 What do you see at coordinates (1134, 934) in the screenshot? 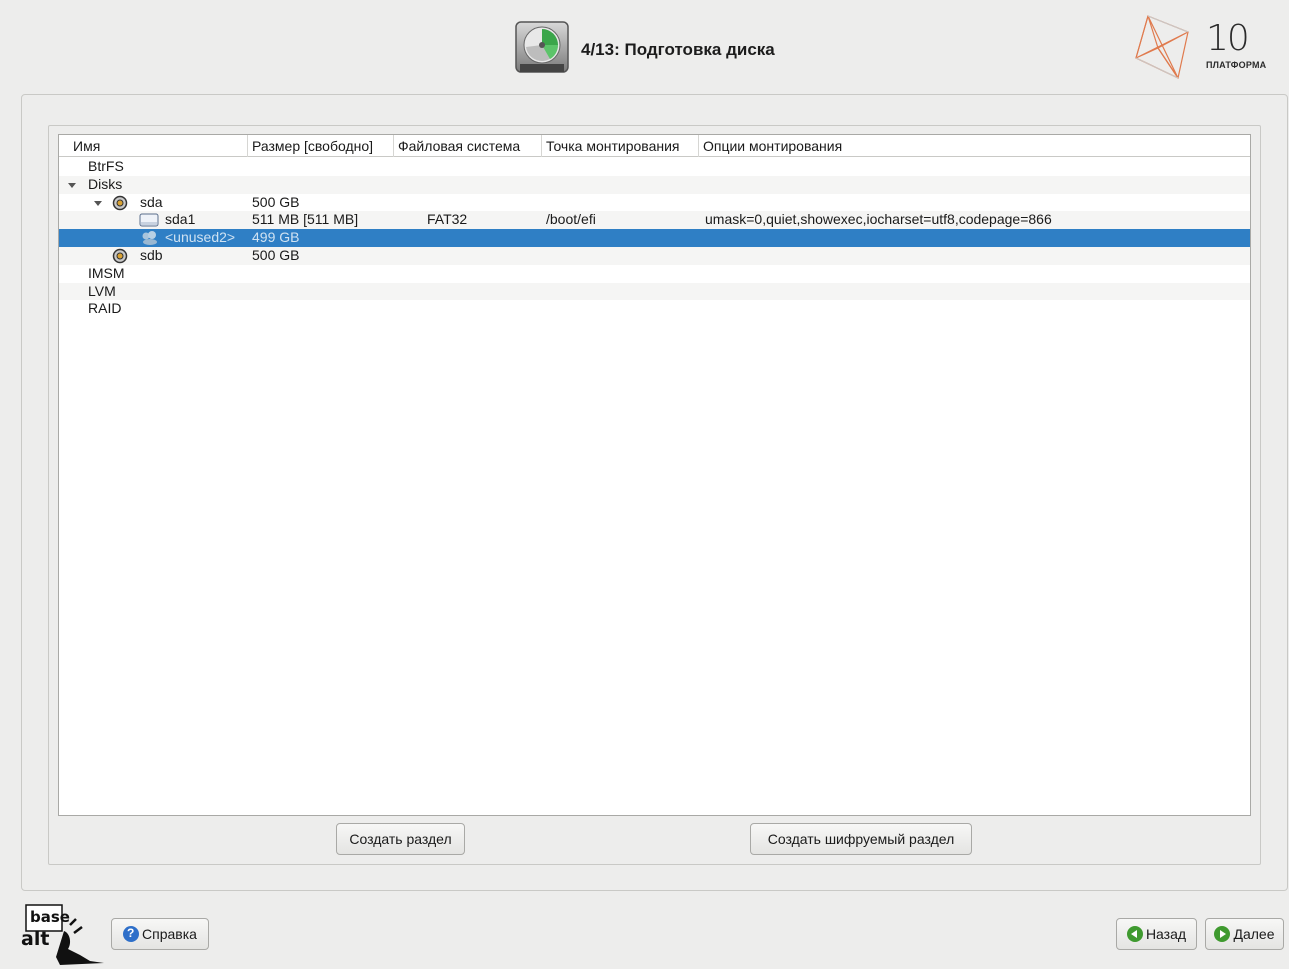
I see `arrow-left-icon` at bounding box center [1134, 934].